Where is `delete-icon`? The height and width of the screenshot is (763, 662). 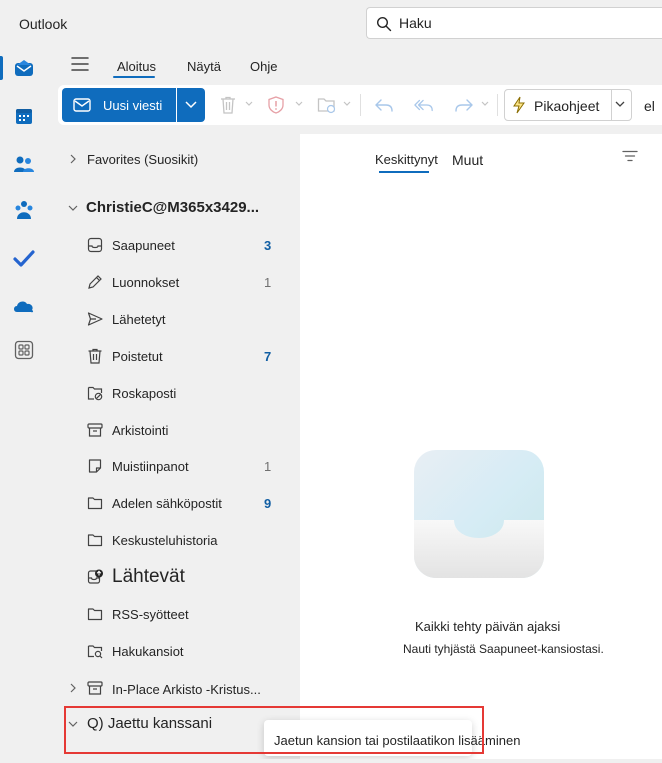 delete-icon is located at coordinates (228, 105).